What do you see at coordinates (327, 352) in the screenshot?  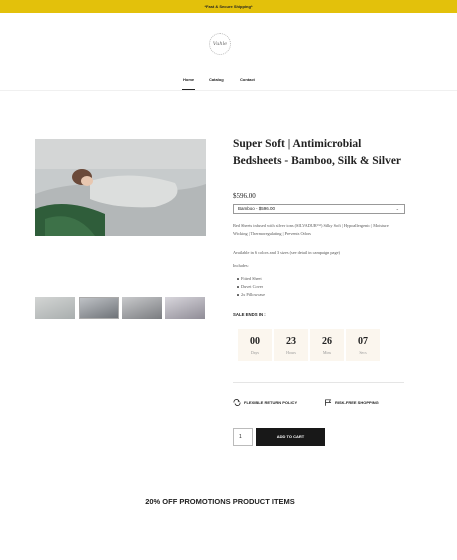 I see `countdown-unit: Mins` at bounding box center [327, 352].